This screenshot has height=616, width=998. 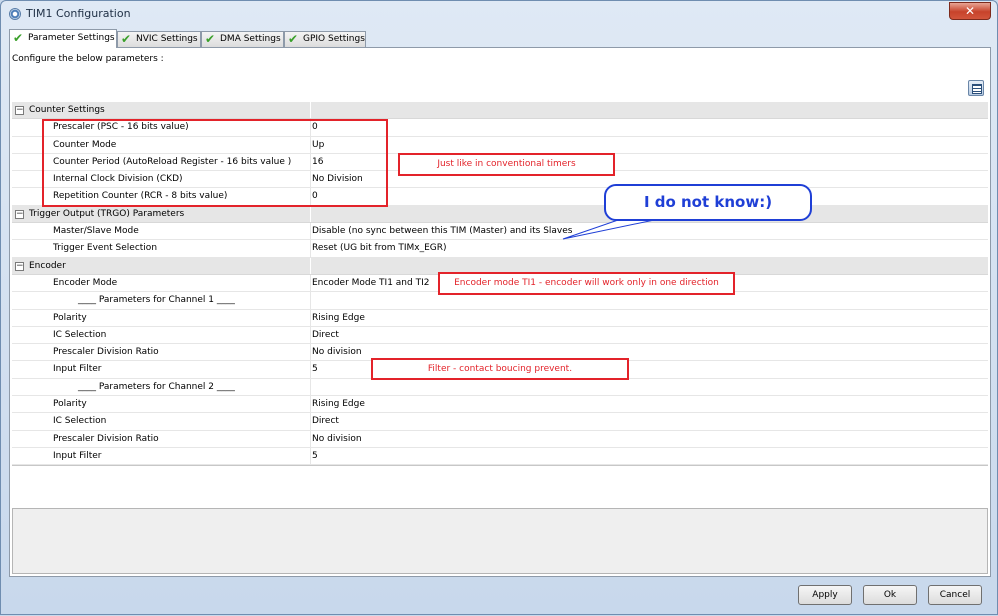 I want to click on apply-button: Apply, so click(x=825, y=595).